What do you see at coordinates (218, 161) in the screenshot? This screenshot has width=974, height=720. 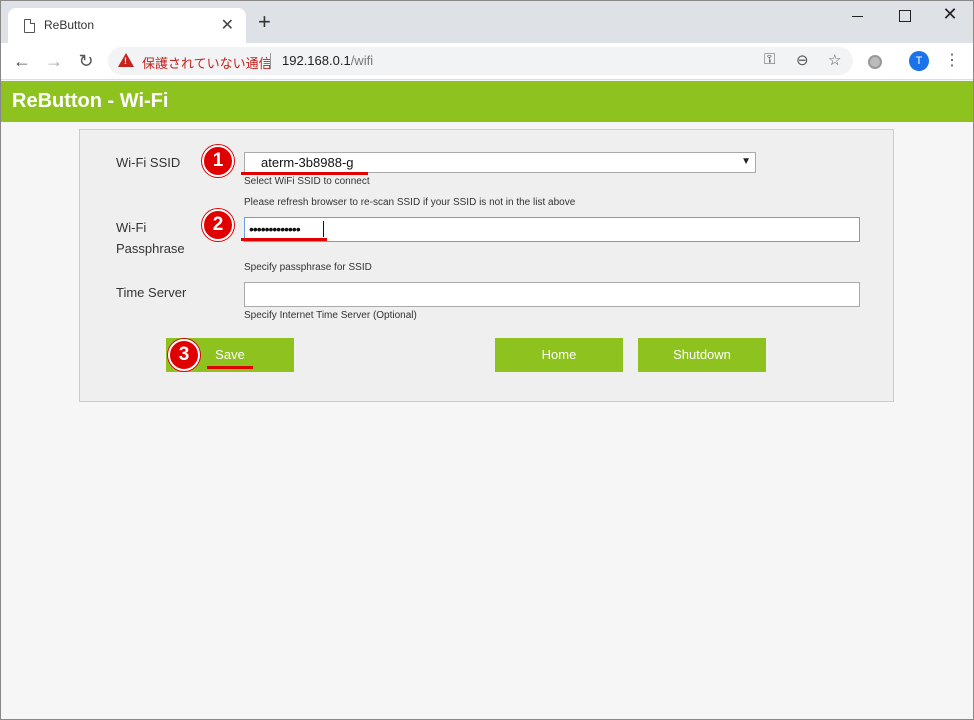 I see `annotation-marker-1: 1` at bounding box center [218, 161].